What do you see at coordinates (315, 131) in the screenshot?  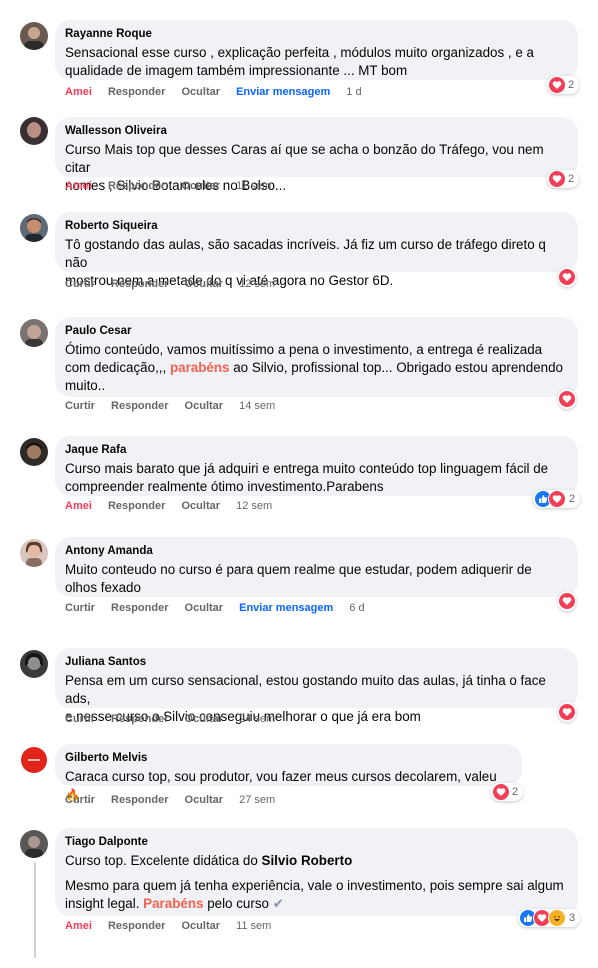 I see `author-name: Wallesson Oliveira` at bounding box center [315, 131].